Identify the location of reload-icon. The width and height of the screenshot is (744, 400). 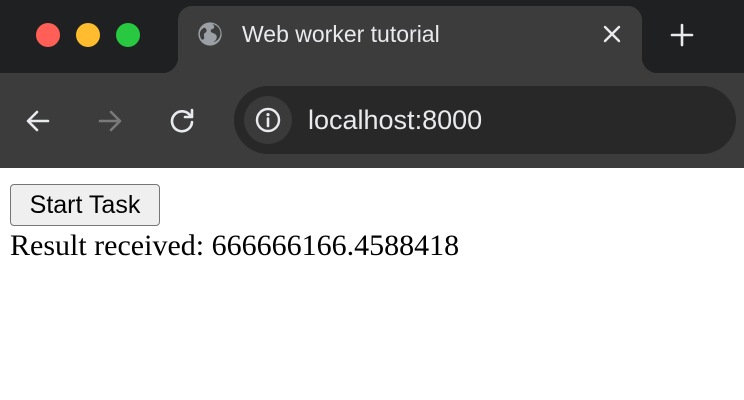
(182, 121).